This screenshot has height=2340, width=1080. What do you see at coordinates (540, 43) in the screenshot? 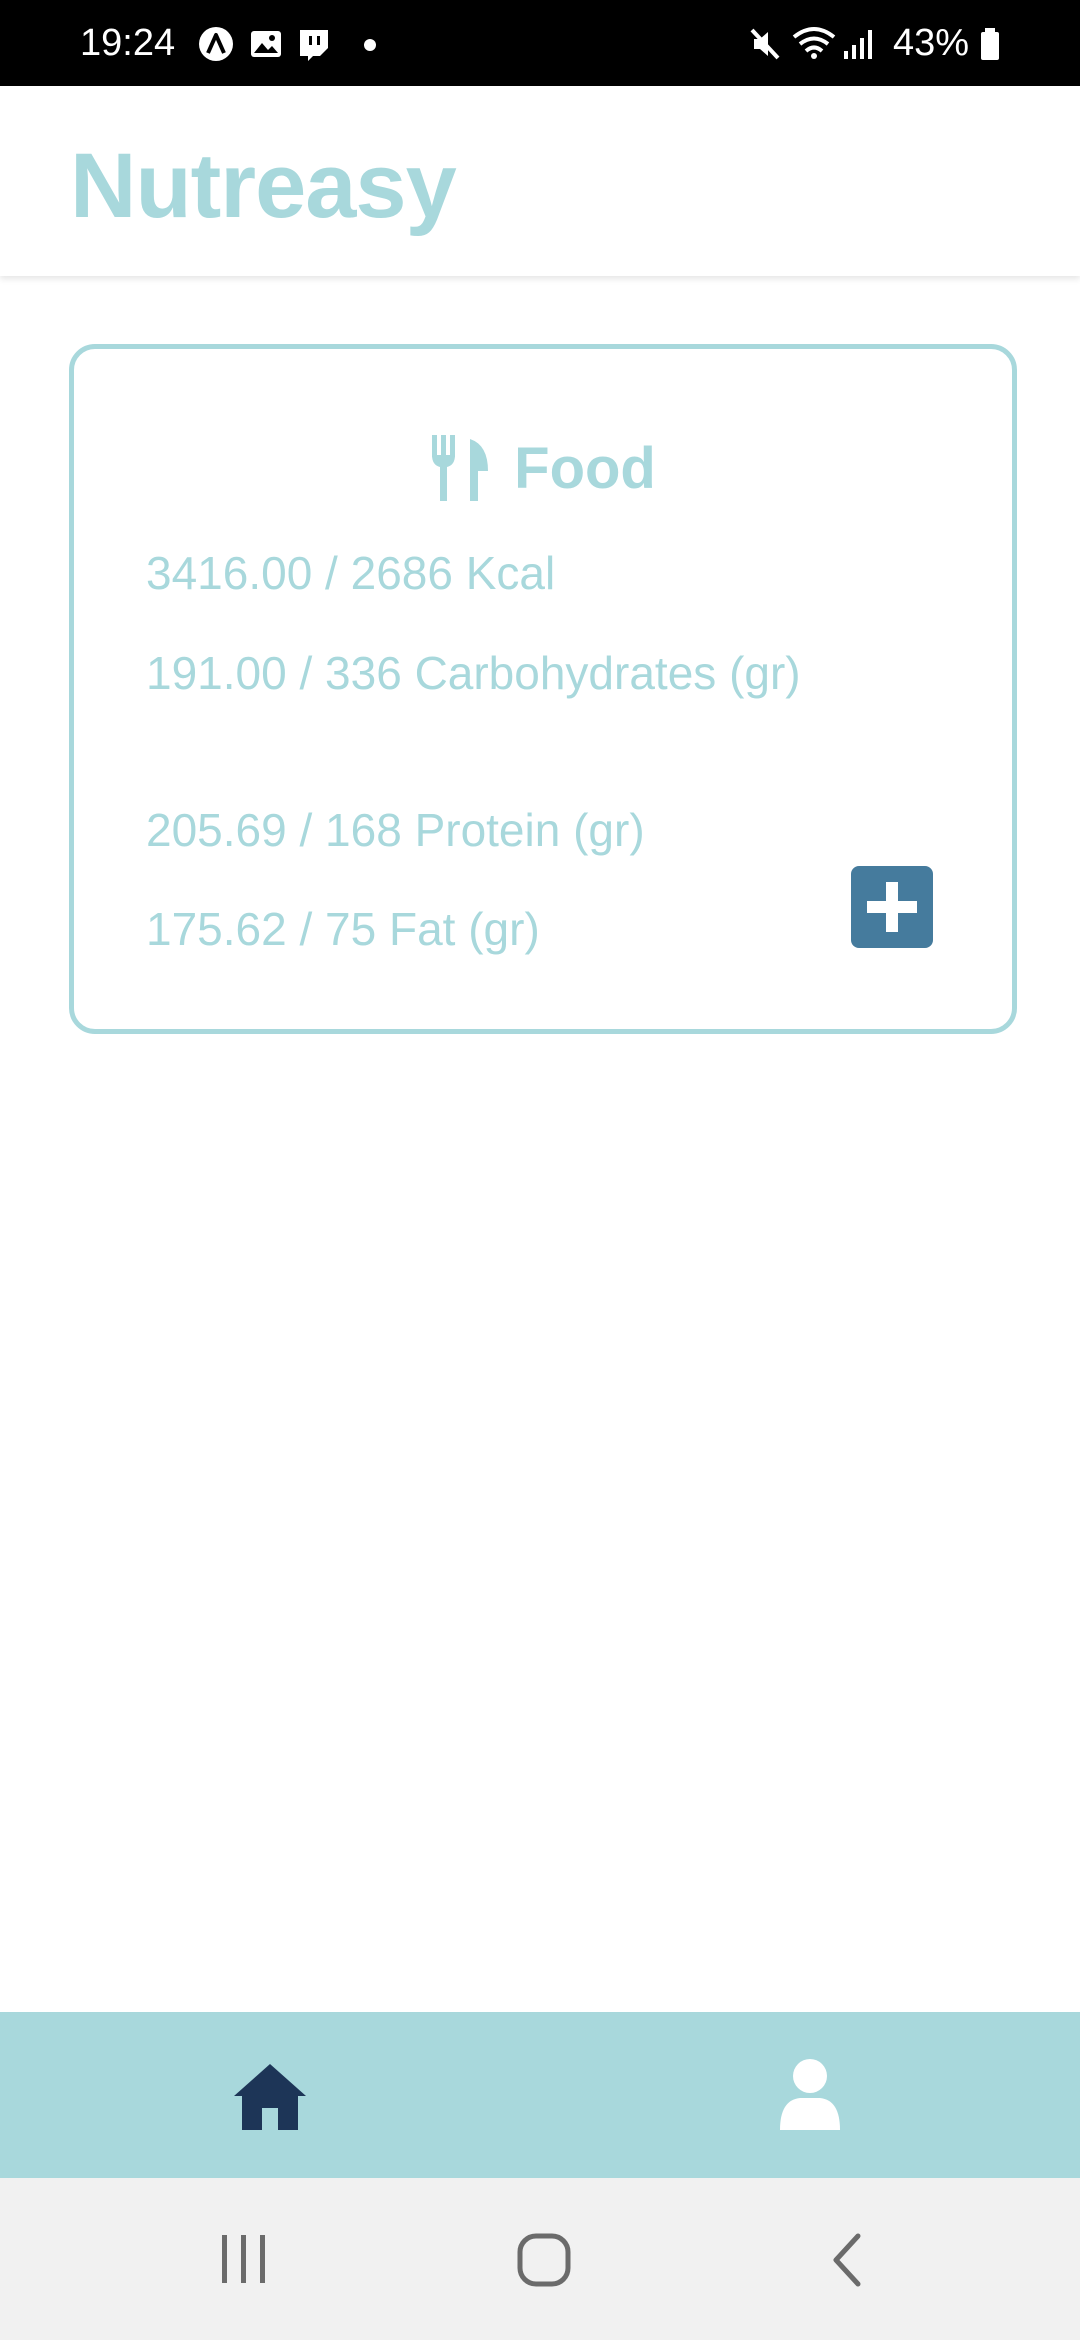
I see `status-bar: 19:24 43%` at bounding box center [540, 43].